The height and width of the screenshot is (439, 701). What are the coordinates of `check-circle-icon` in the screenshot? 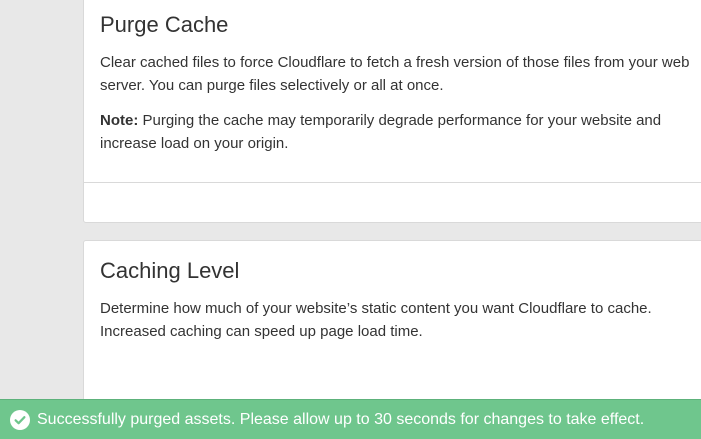 It's located at (20, 419).